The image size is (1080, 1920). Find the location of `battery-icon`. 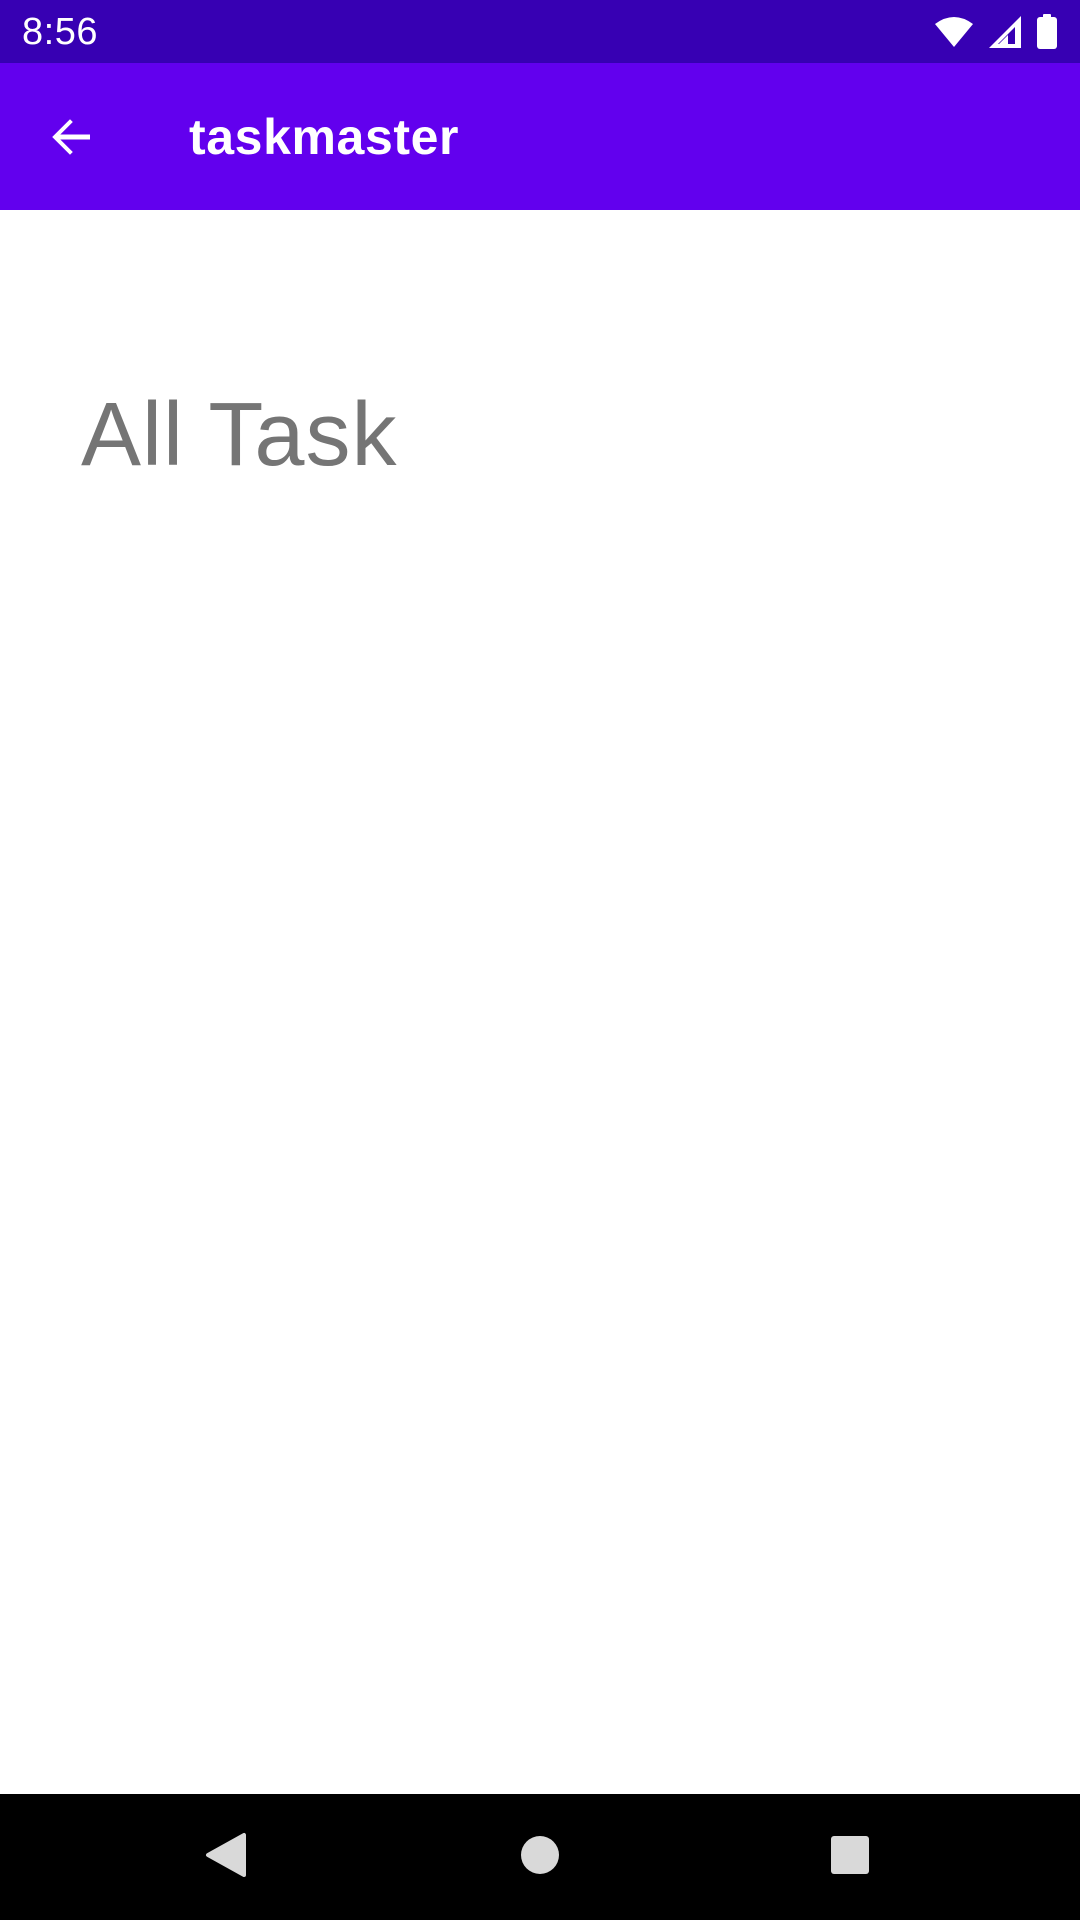

battery-icon is located at coordinates (1047, 32).